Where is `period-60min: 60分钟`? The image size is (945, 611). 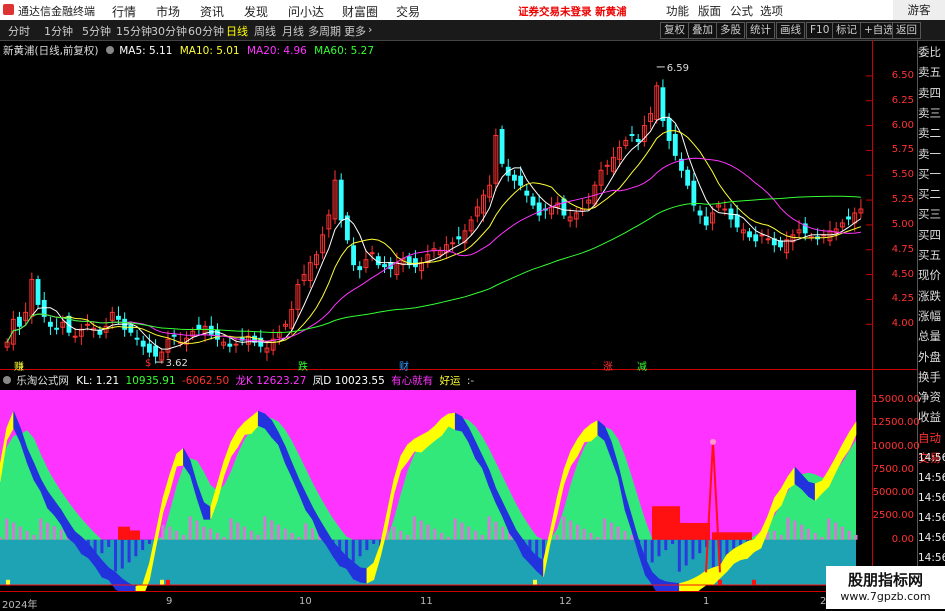
period-60min: 60分钟 is located at coordinates (206, 31).